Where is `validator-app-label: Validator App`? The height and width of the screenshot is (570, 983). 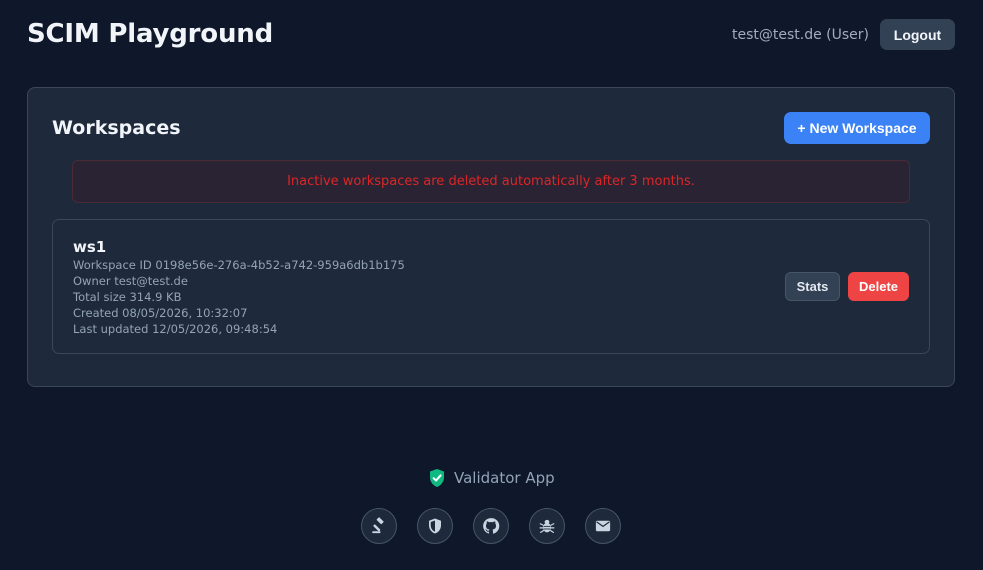 validator-app-label: Validator App is located at coordinates (504, 478).